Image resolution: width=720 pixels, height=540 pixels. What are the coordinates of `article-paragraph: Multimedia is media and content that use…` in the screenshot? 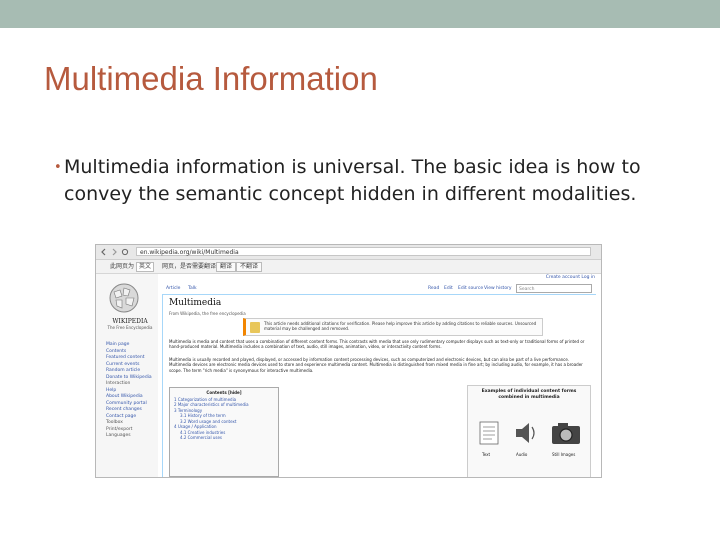 It's located at (377, 344).